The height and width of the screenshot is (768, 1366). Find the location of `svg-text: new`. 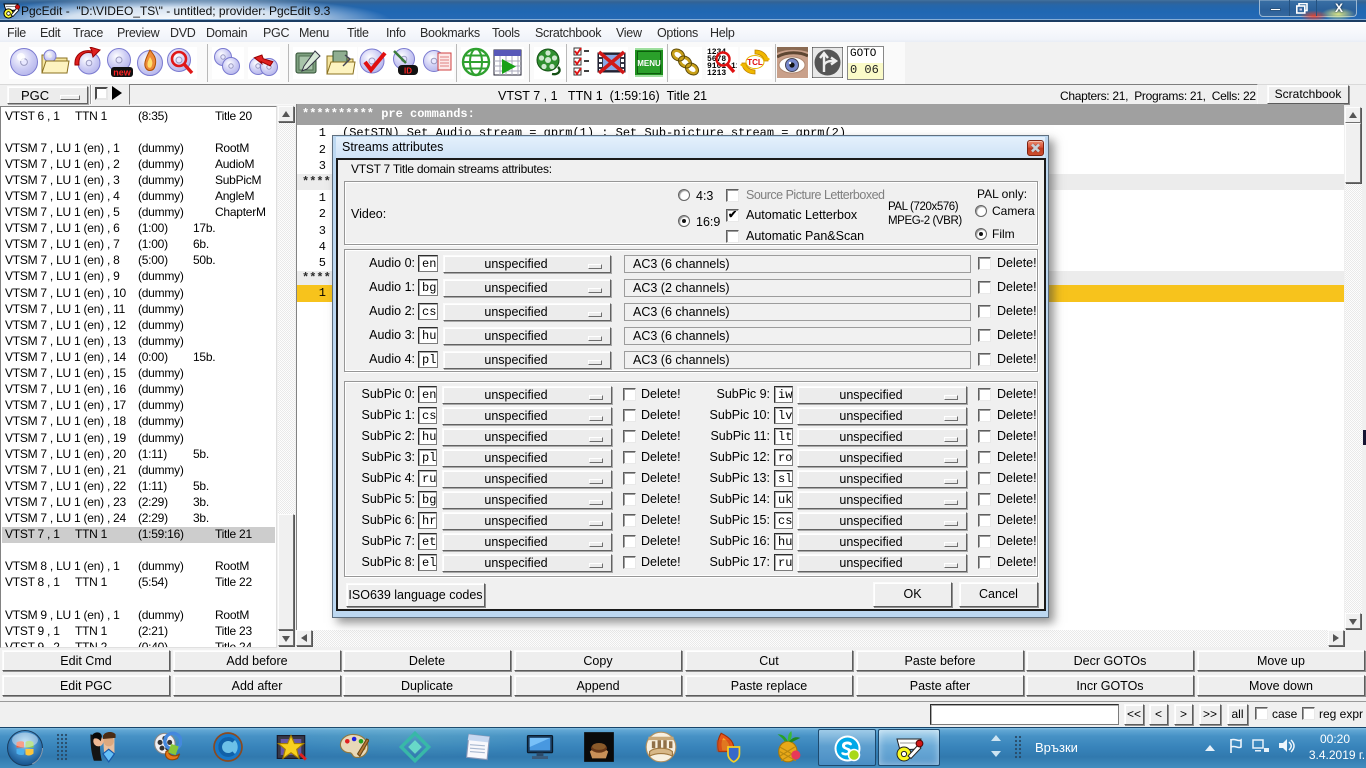

svg-text: new is located at coordinates (122, 73).